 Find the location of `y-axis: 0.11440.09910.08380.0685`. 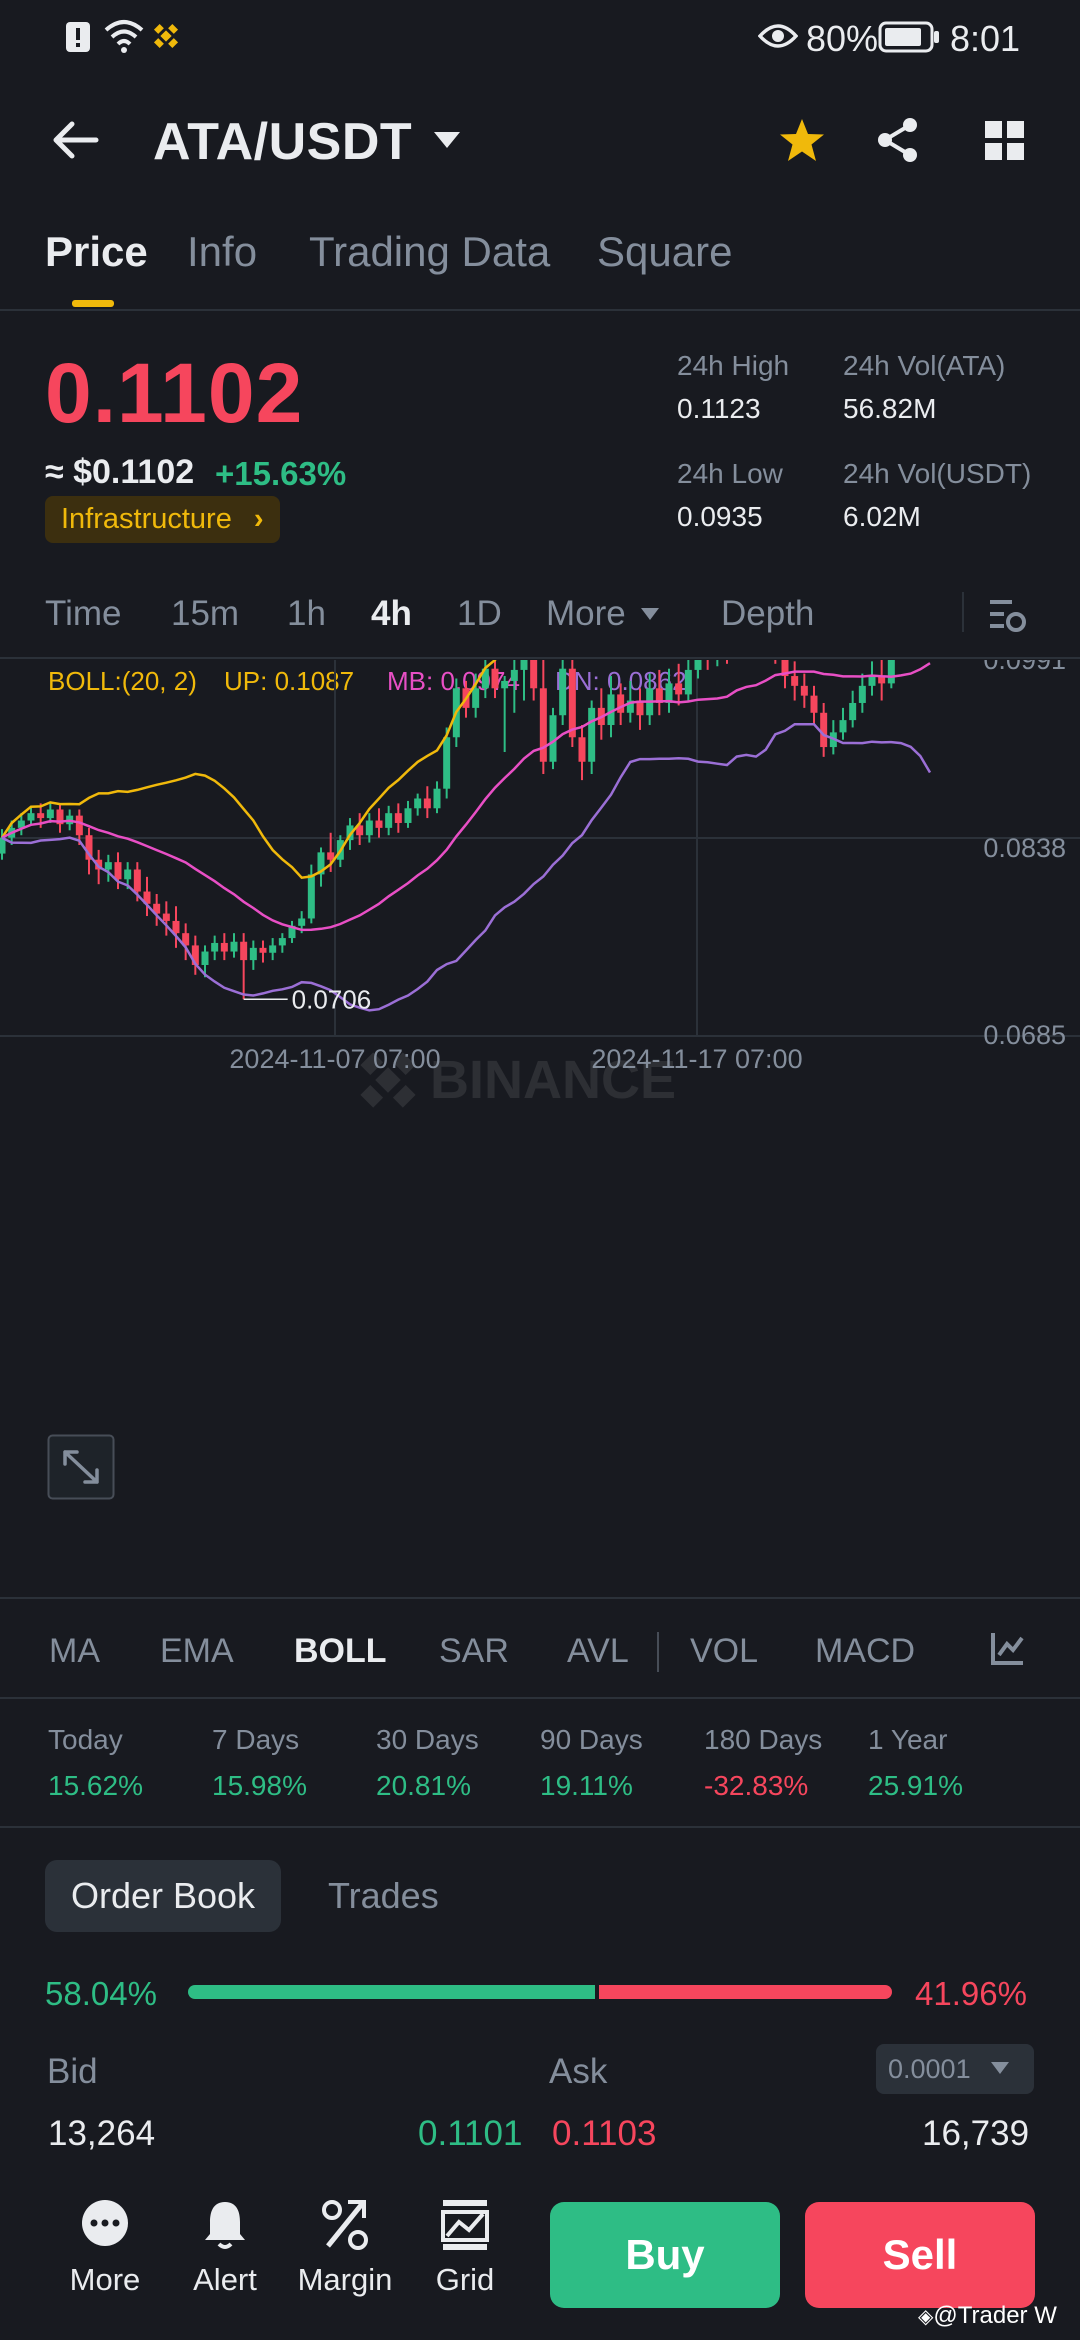

y-axis: 0.11440.09910.08380.0685 is located at coordinates (1024, 855).